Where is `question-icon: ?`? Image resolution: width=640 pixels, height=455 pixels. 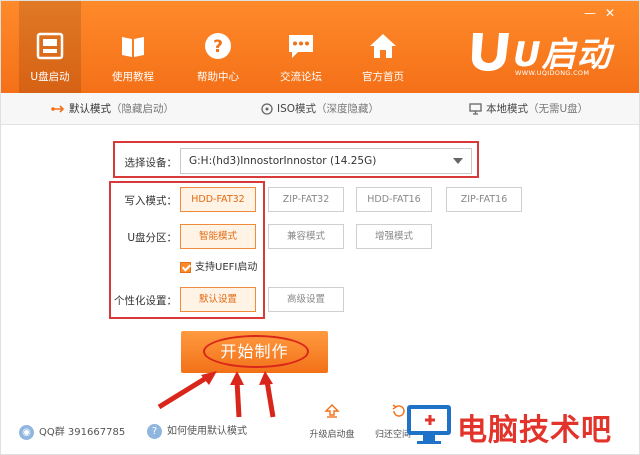 question-icon: ? is located at coordinates (154, 431).